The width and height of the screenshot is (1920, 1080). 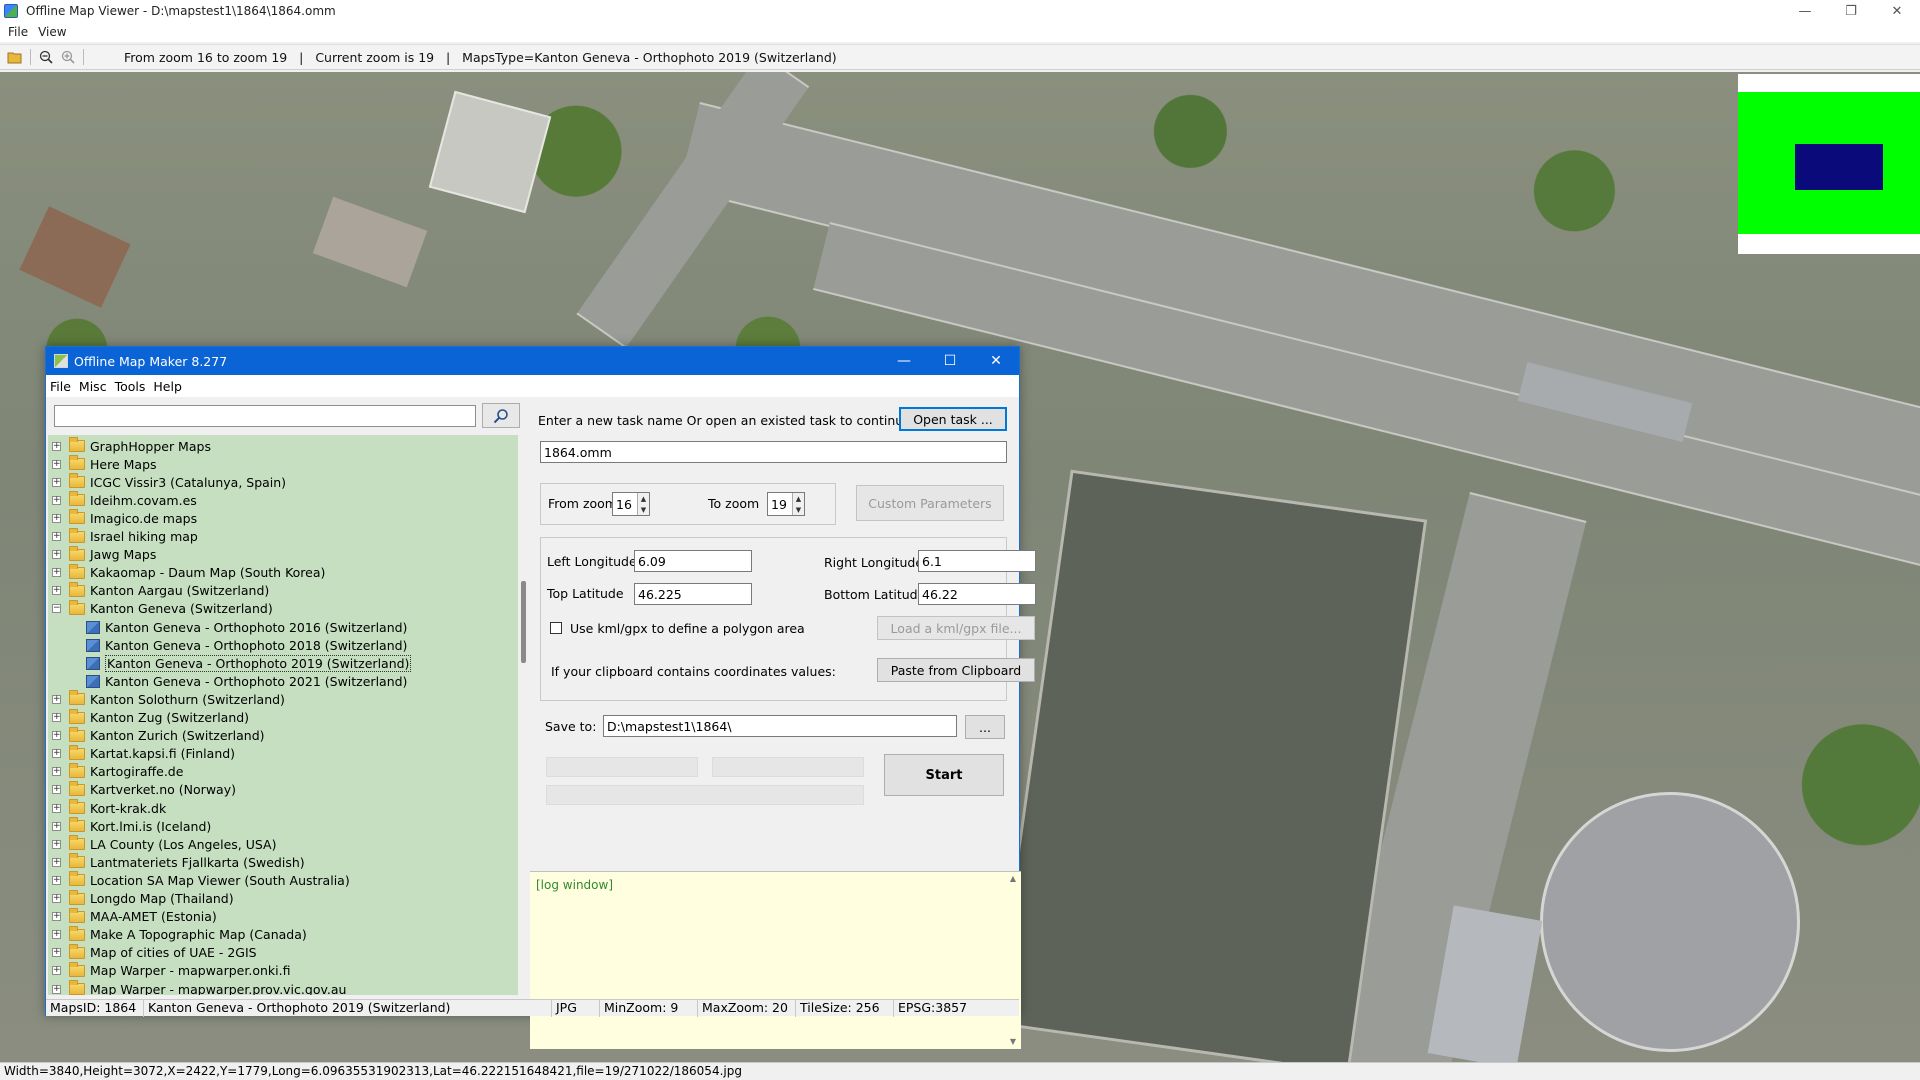 I want to click on tree-item: + Kanton Solothurn (Switzerland), so click(x=166, y=699).